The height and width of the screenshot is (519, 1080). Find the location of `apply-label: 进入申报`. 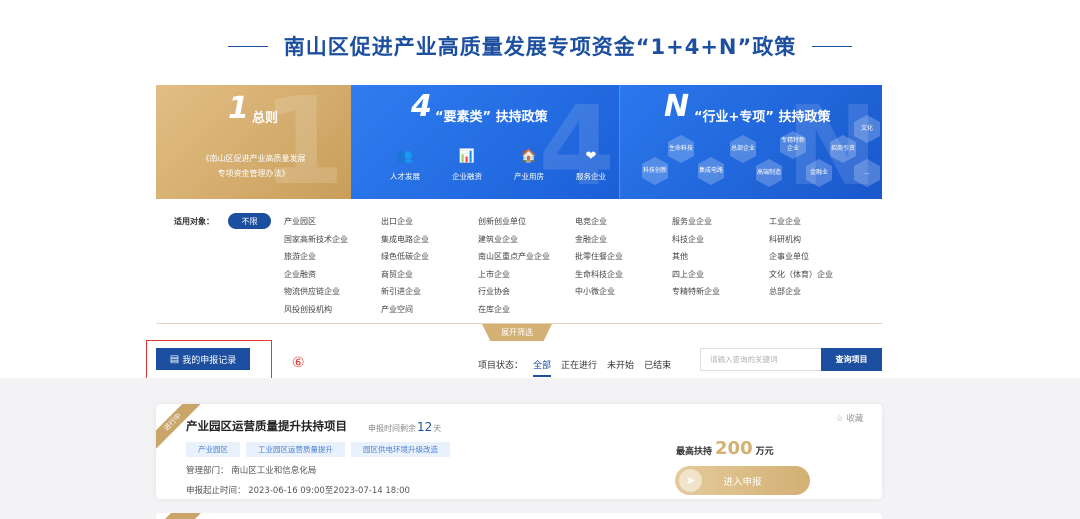

apply-label: 进入申报 is located at coordinates (742, 482).